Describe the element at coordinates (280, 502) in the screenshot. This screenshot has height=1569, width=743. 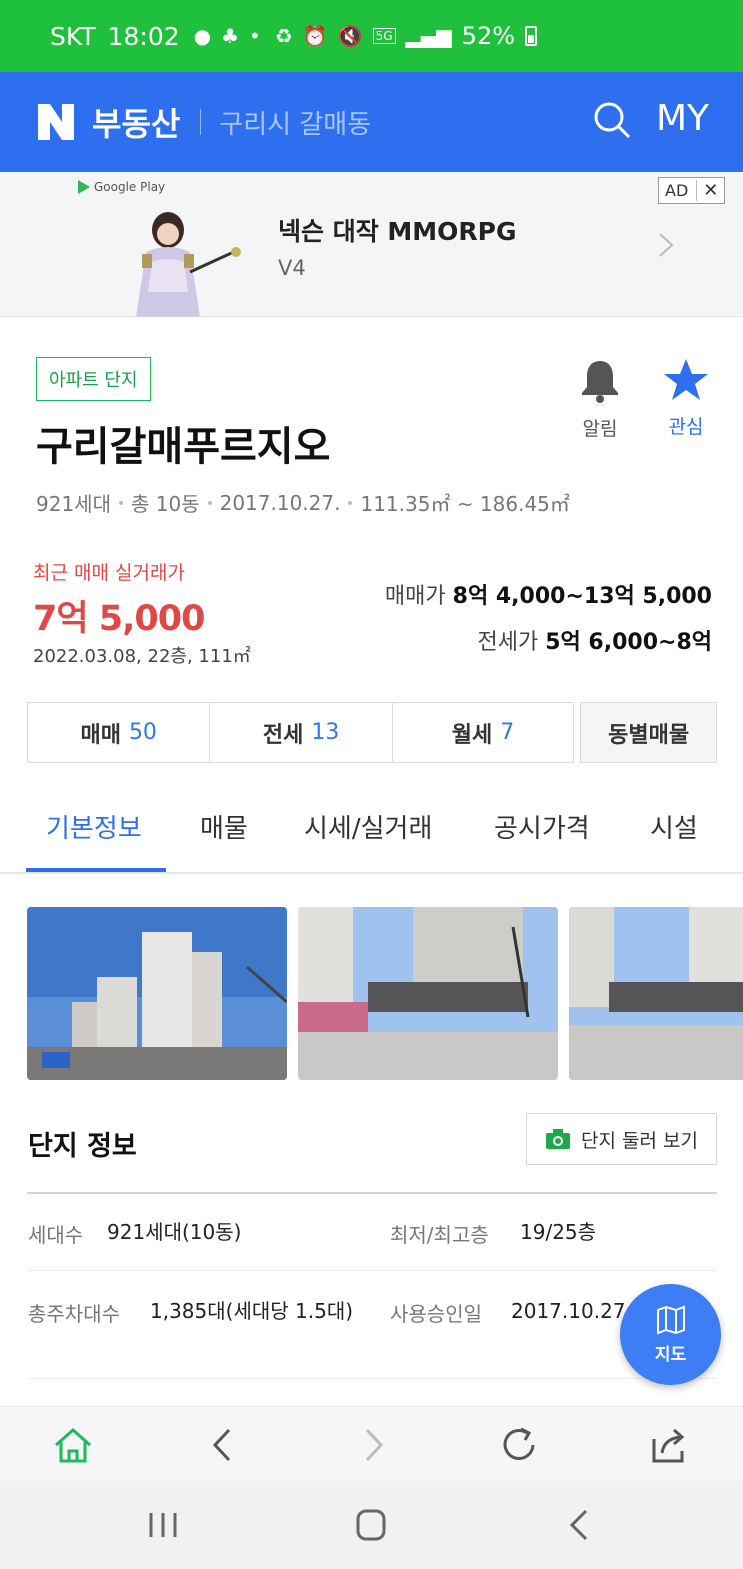
I see `approval-date: 2017.10.27.` at that location.